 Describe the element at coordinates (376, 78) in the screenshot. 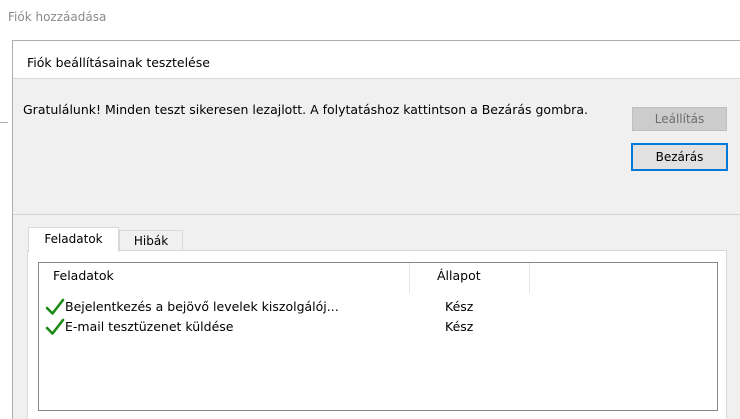

I see `header-divider` at that location.